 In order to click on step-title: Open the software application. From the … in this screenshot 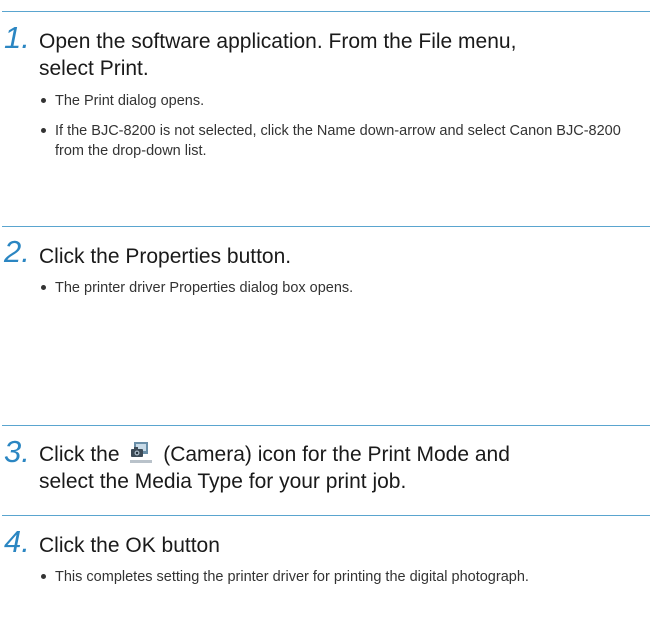, I will do `click(277, 55)`.